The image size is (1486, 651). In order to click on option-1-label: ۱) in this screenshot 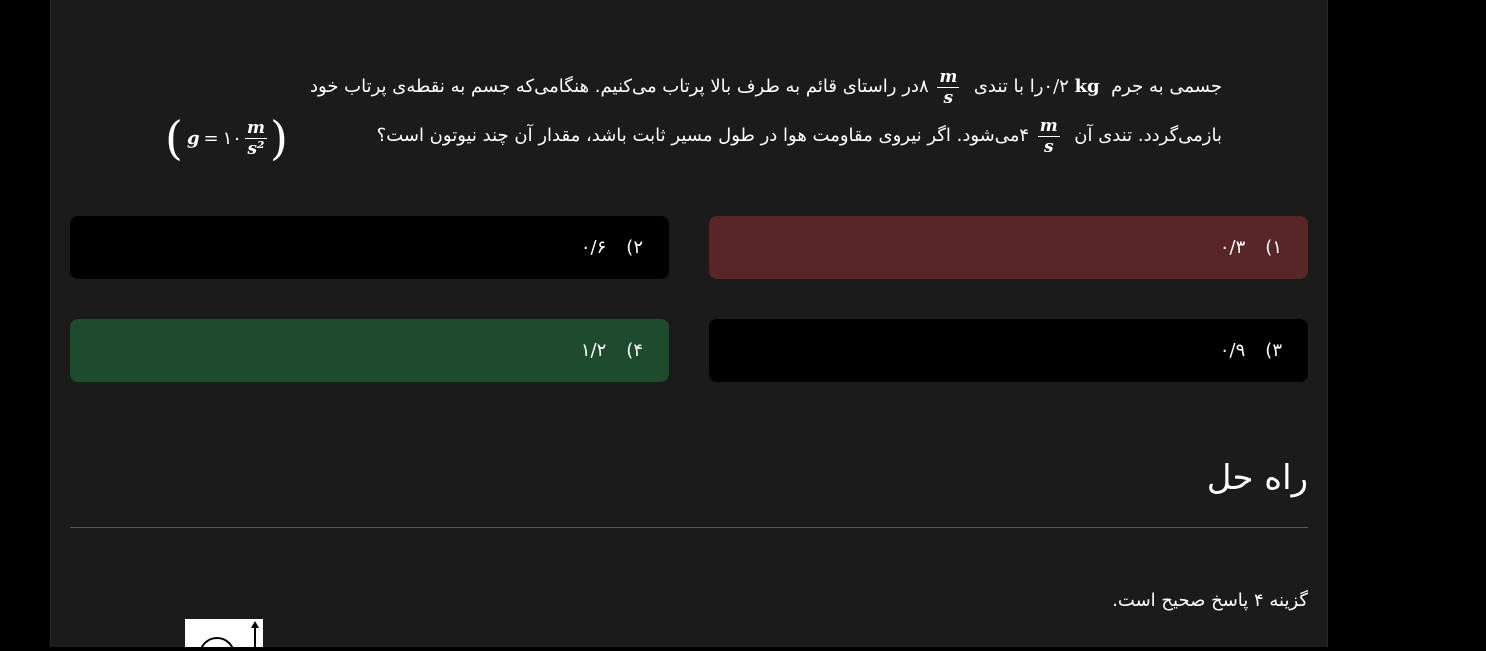, I will do `click(1273, 247)`.